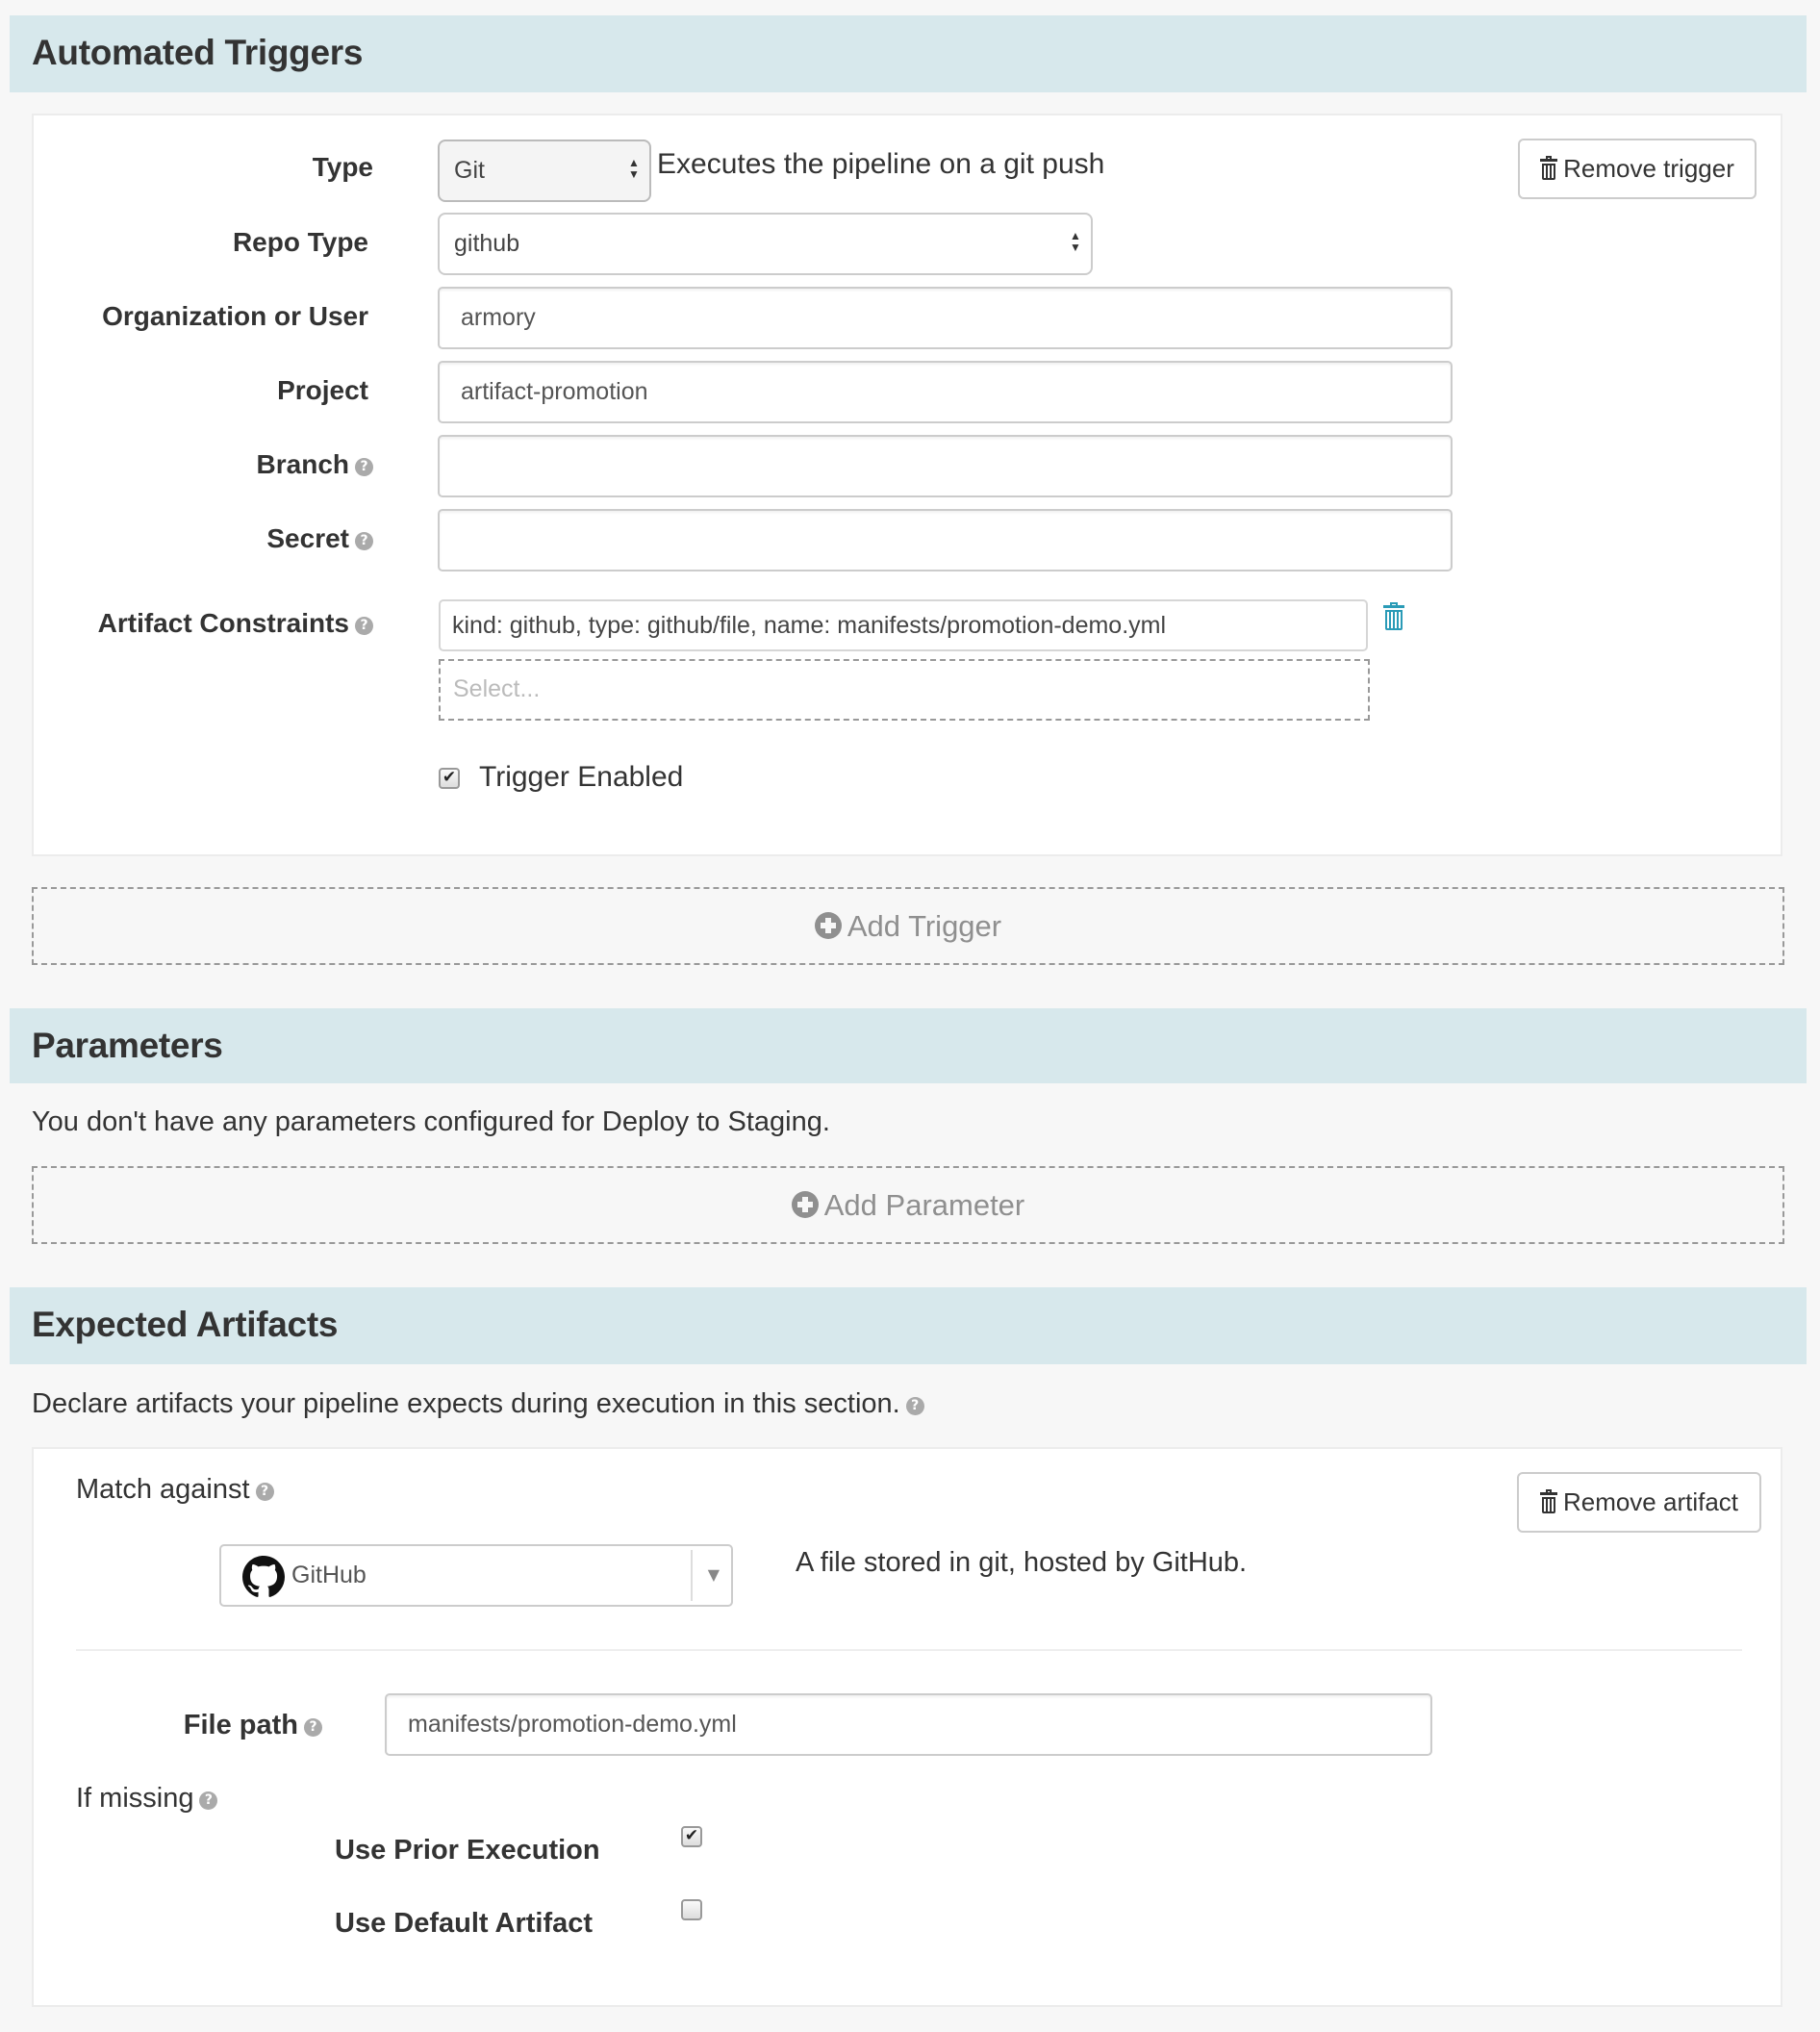  I want to click on use-prior-execution-checkbox: ✔, so click(691, 1836).